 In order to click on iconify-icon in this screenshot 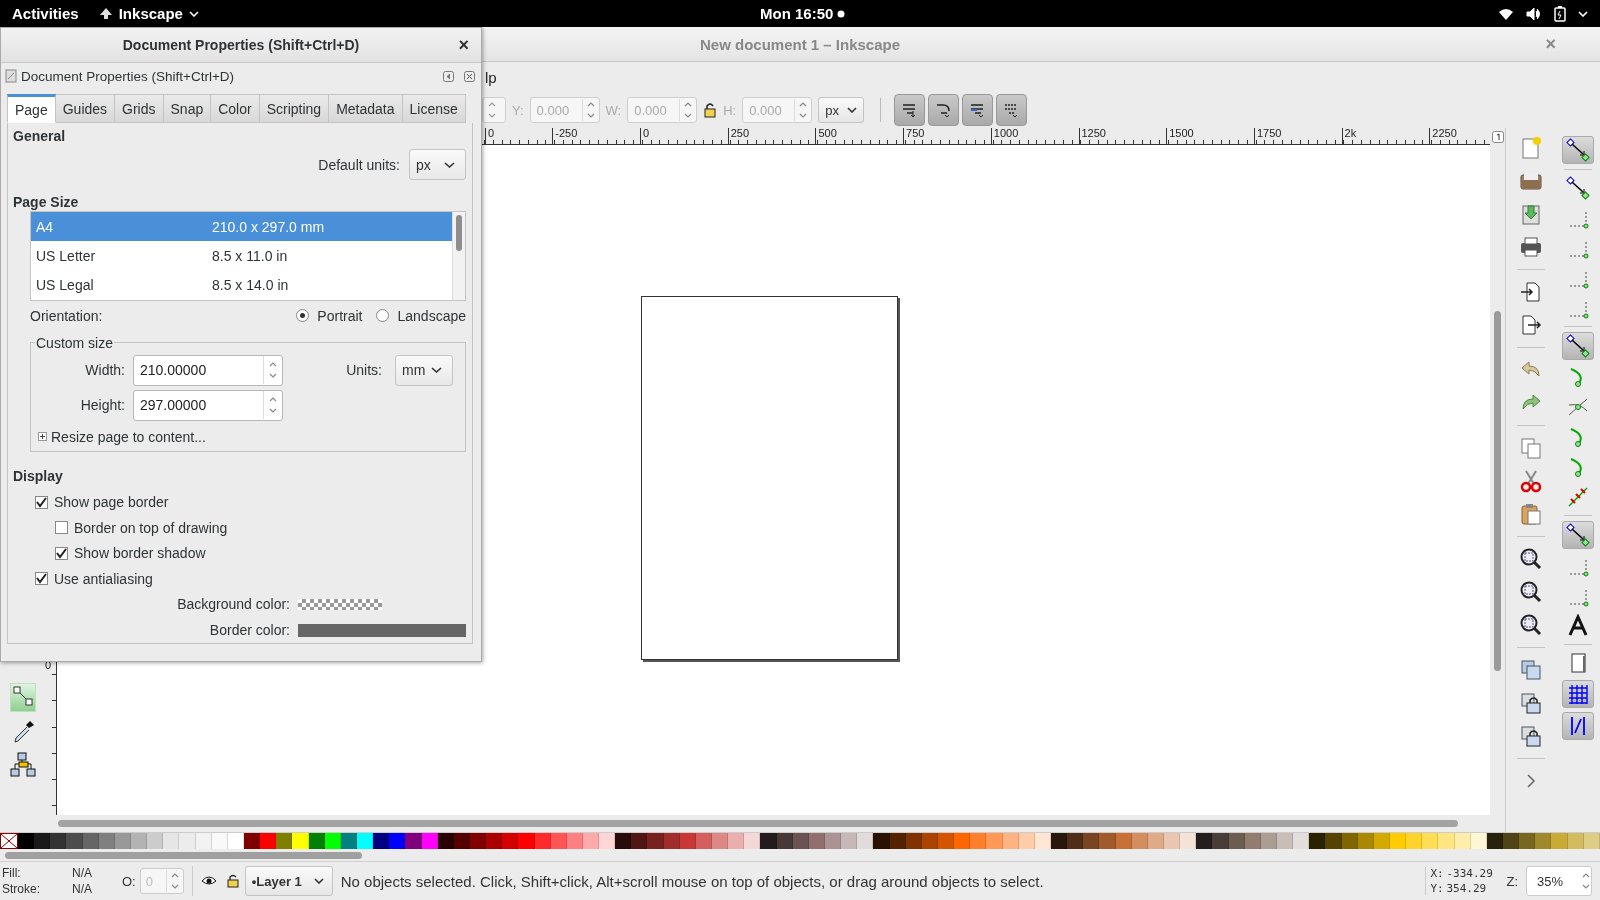, I will do `click(448, 76)`.